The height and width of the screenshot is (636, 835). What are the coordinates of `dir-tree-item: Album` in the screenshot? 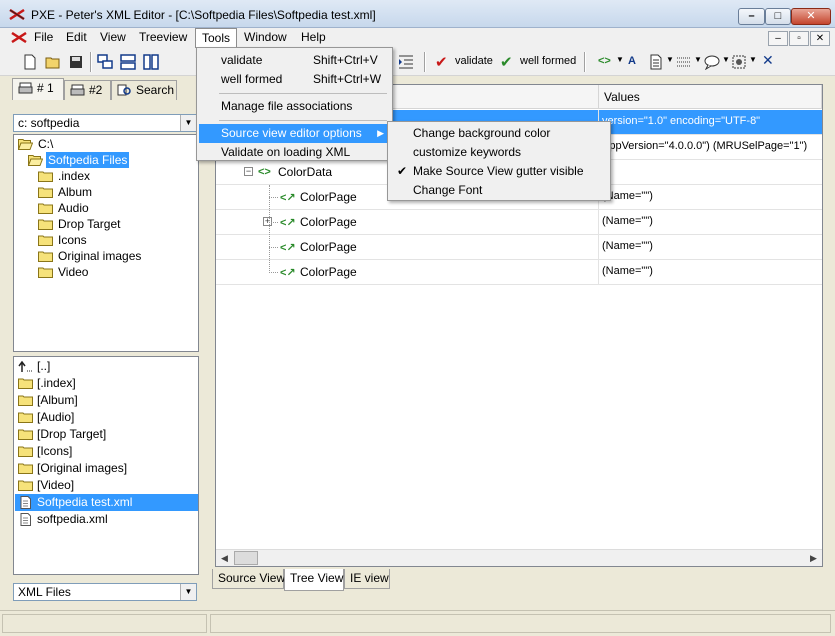 It's located at (106, 192).